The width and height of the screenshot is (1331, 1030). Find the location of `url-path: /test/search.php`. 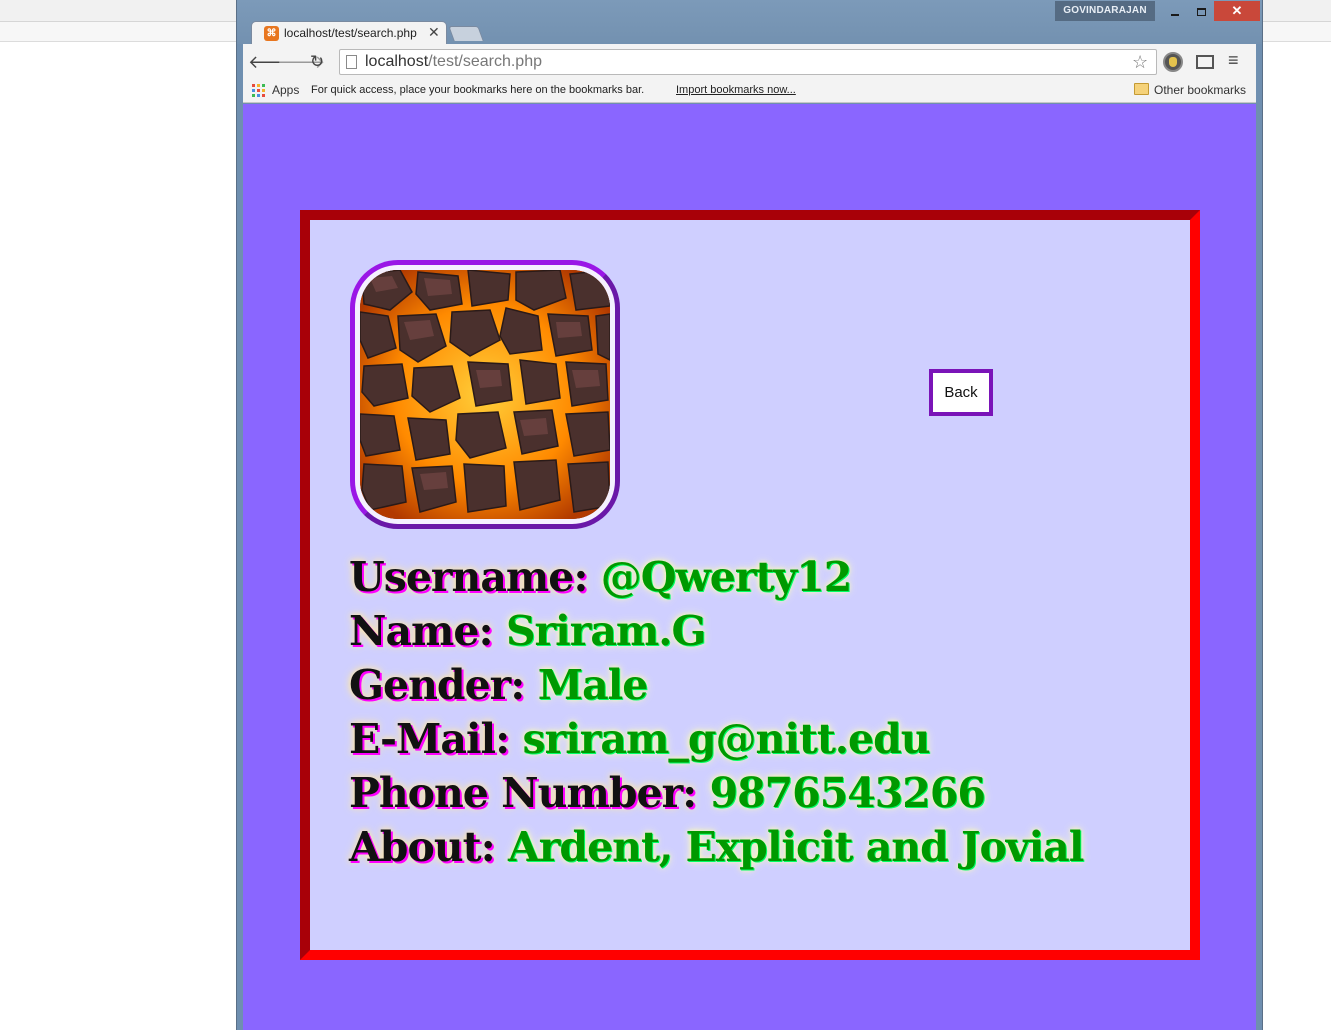

url-path: /test/search.php is located at coordinates (485, 61).